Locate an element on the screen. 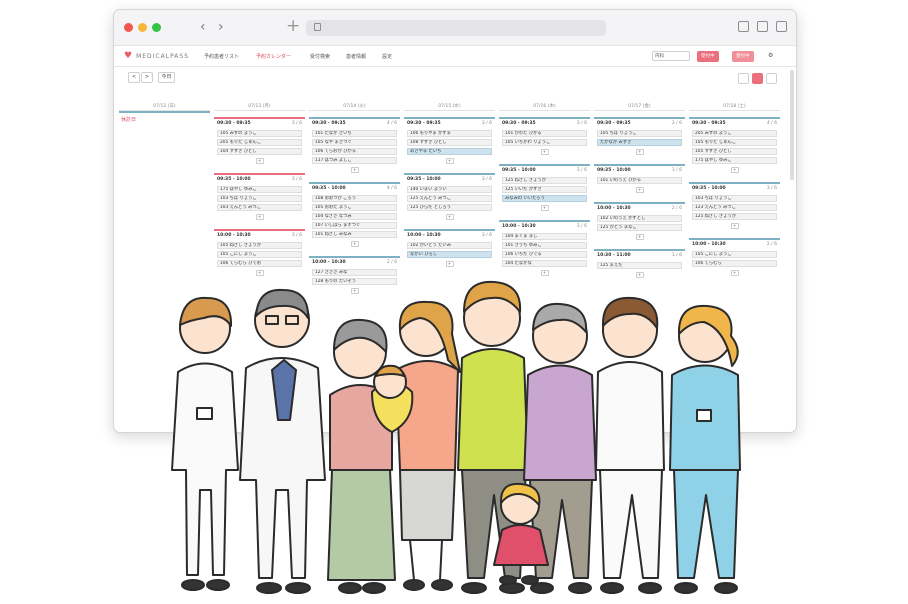 The image size is (908, 604). grandmother-figure is located at coordinates (361, 456).